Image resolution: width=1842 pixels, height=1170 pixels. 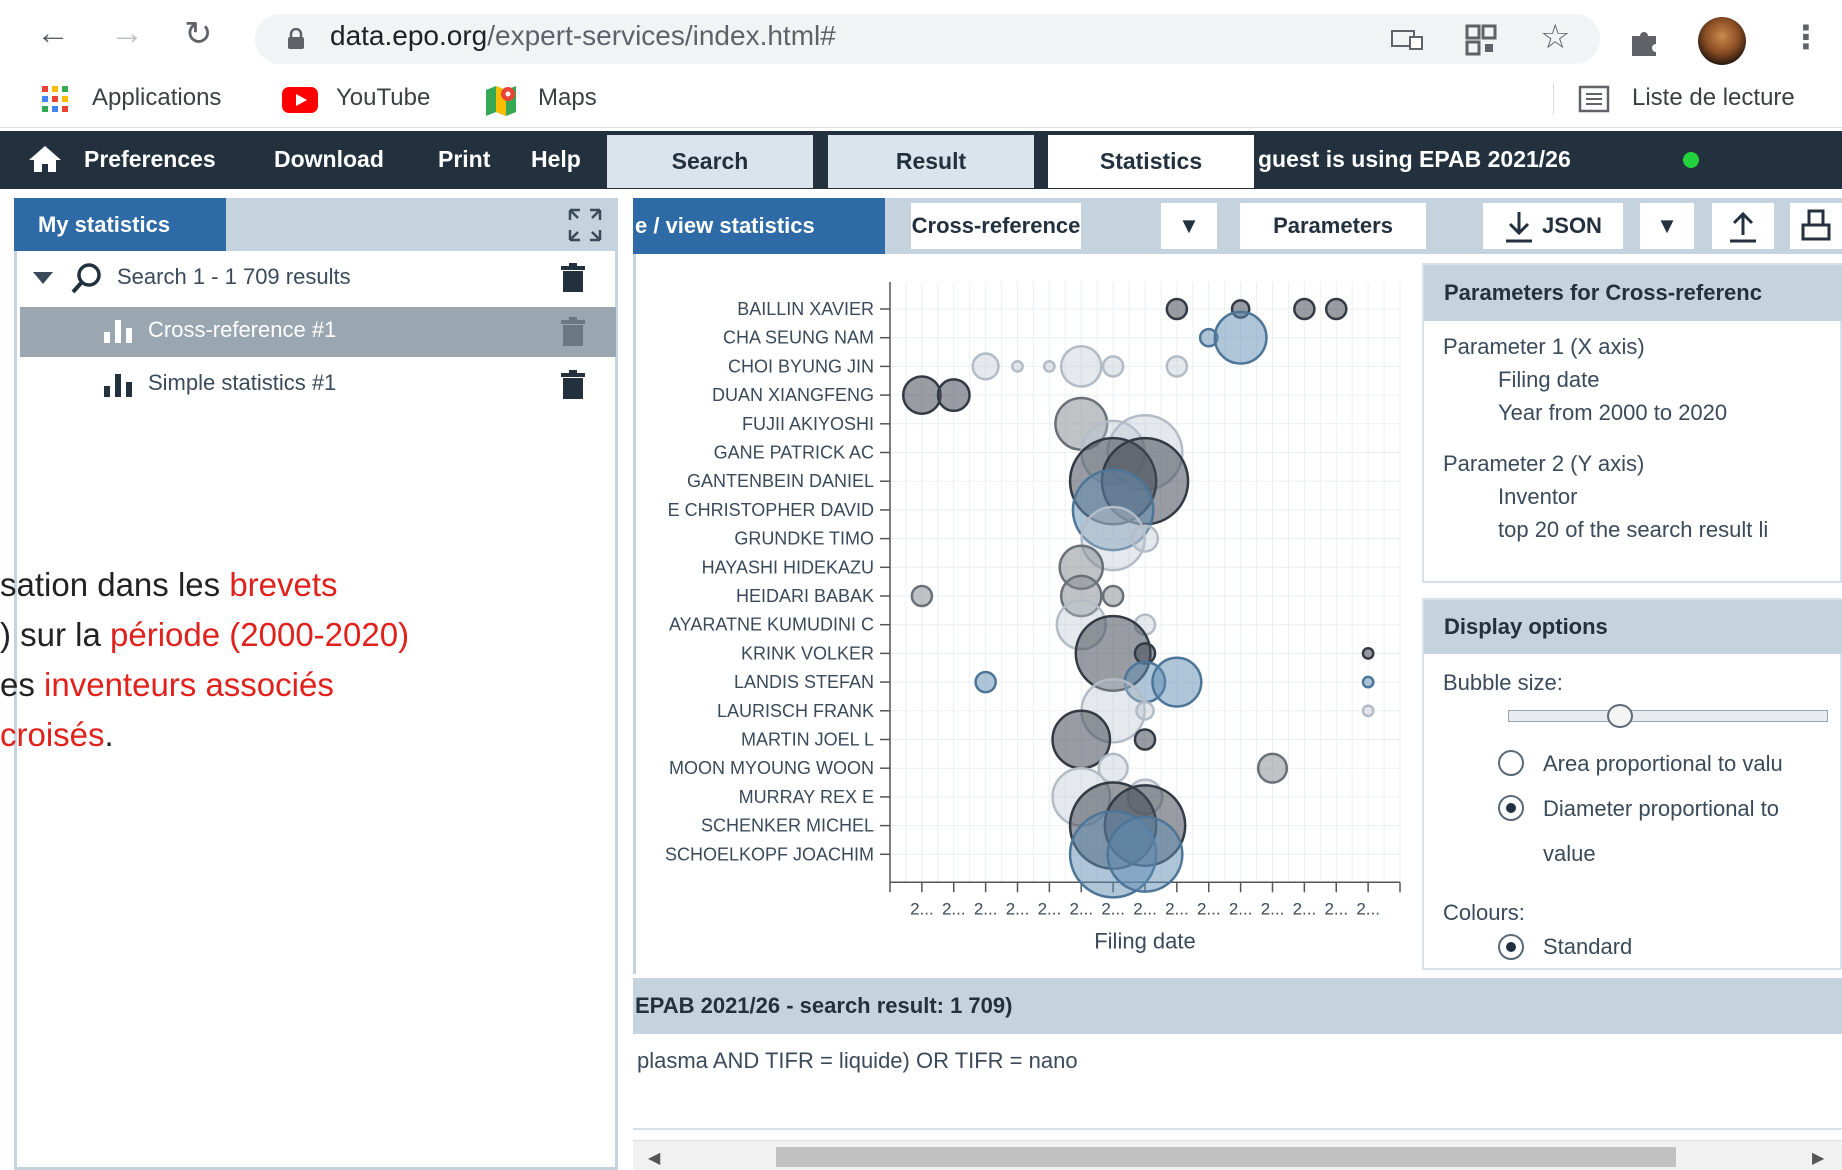 I want to click on view-statistics-tab: e / view statistics, so click(x=759, y=226).